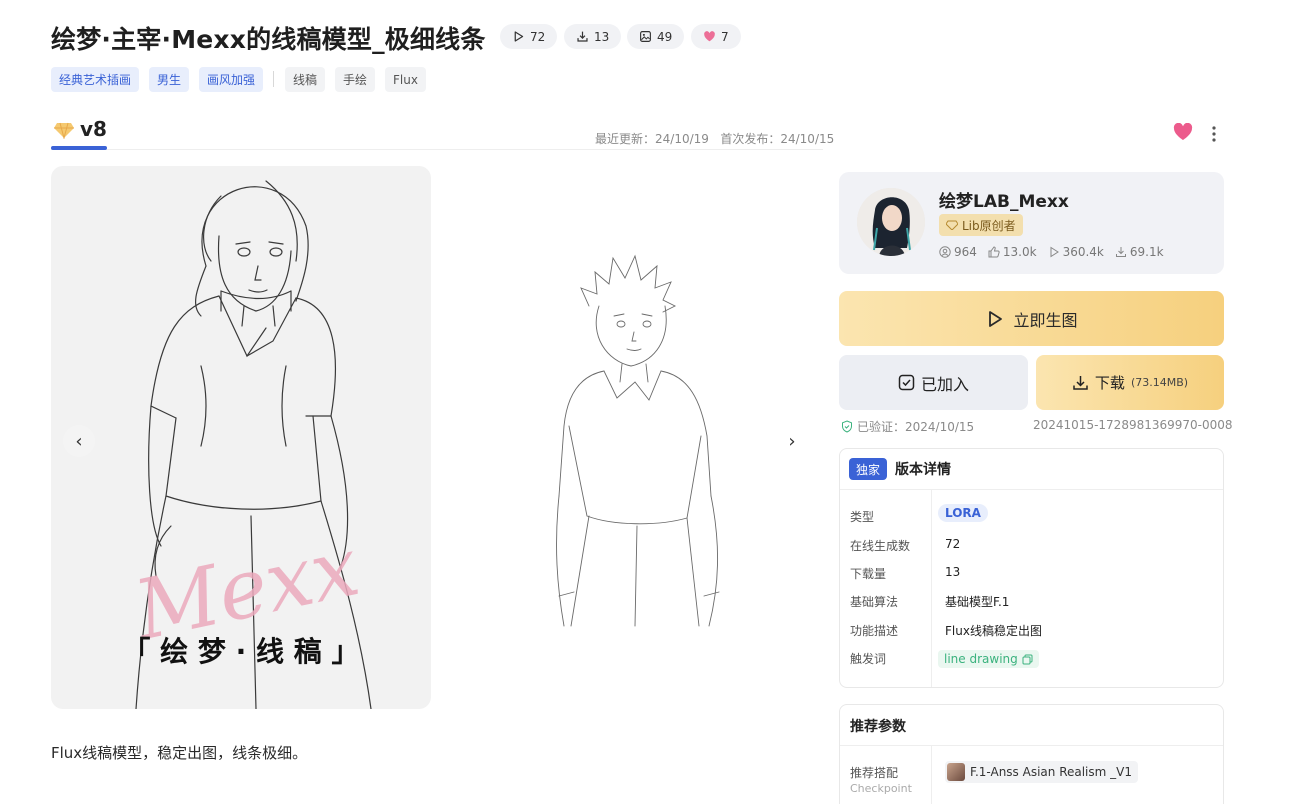 The width and height of the screenshot is (1290, 804). I want to click on tag: 线稿, so click(305, 79).